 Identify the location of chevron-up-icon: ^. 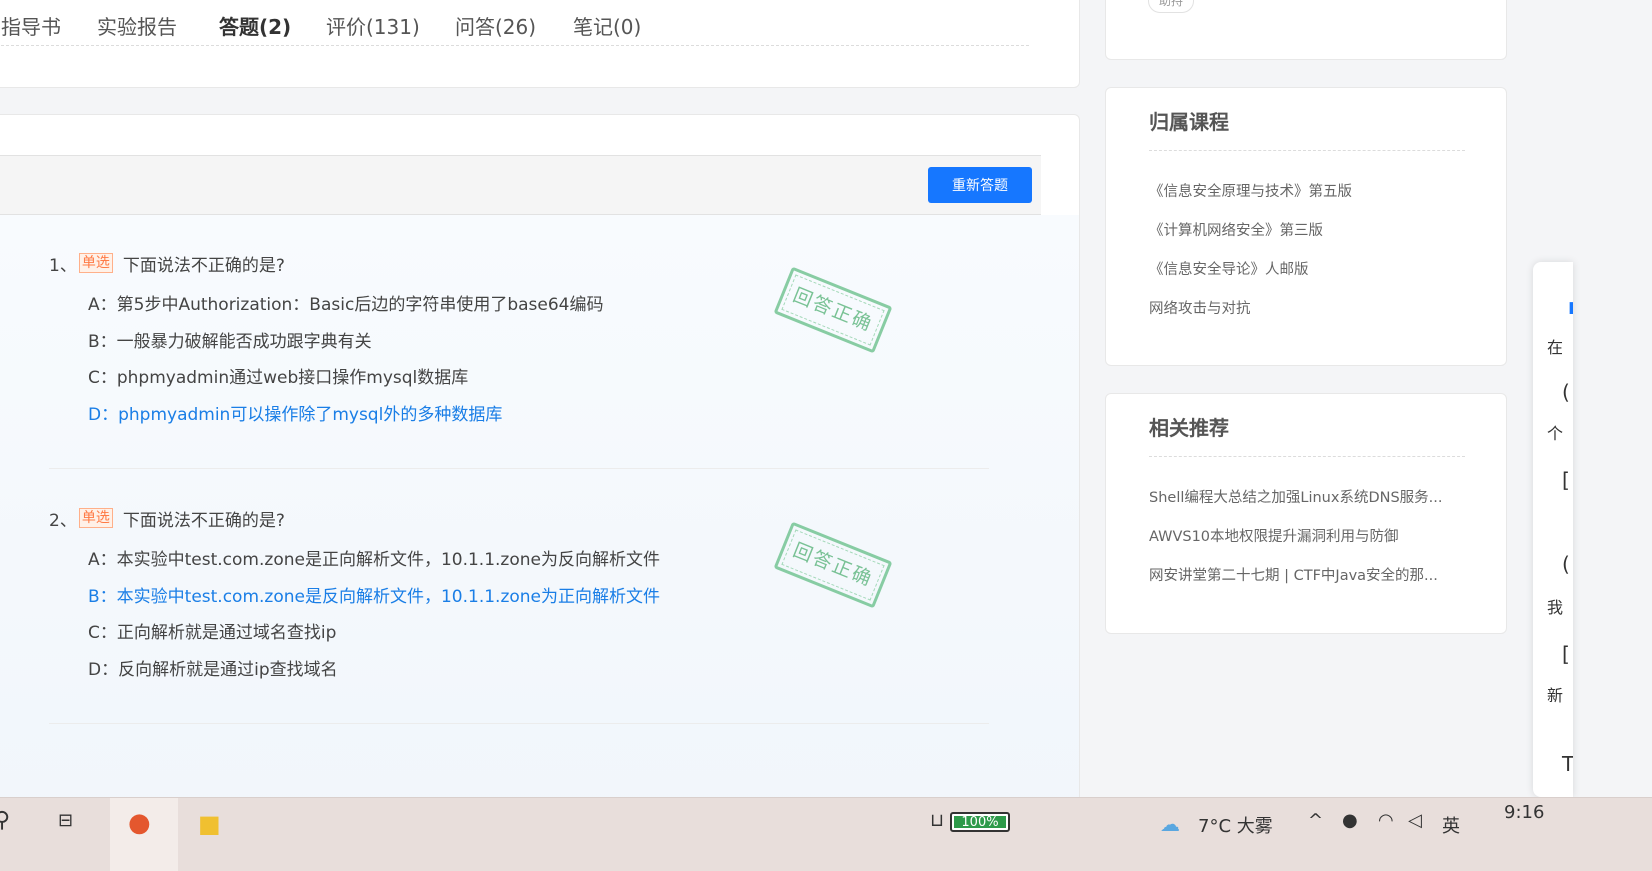
(1315, 820).